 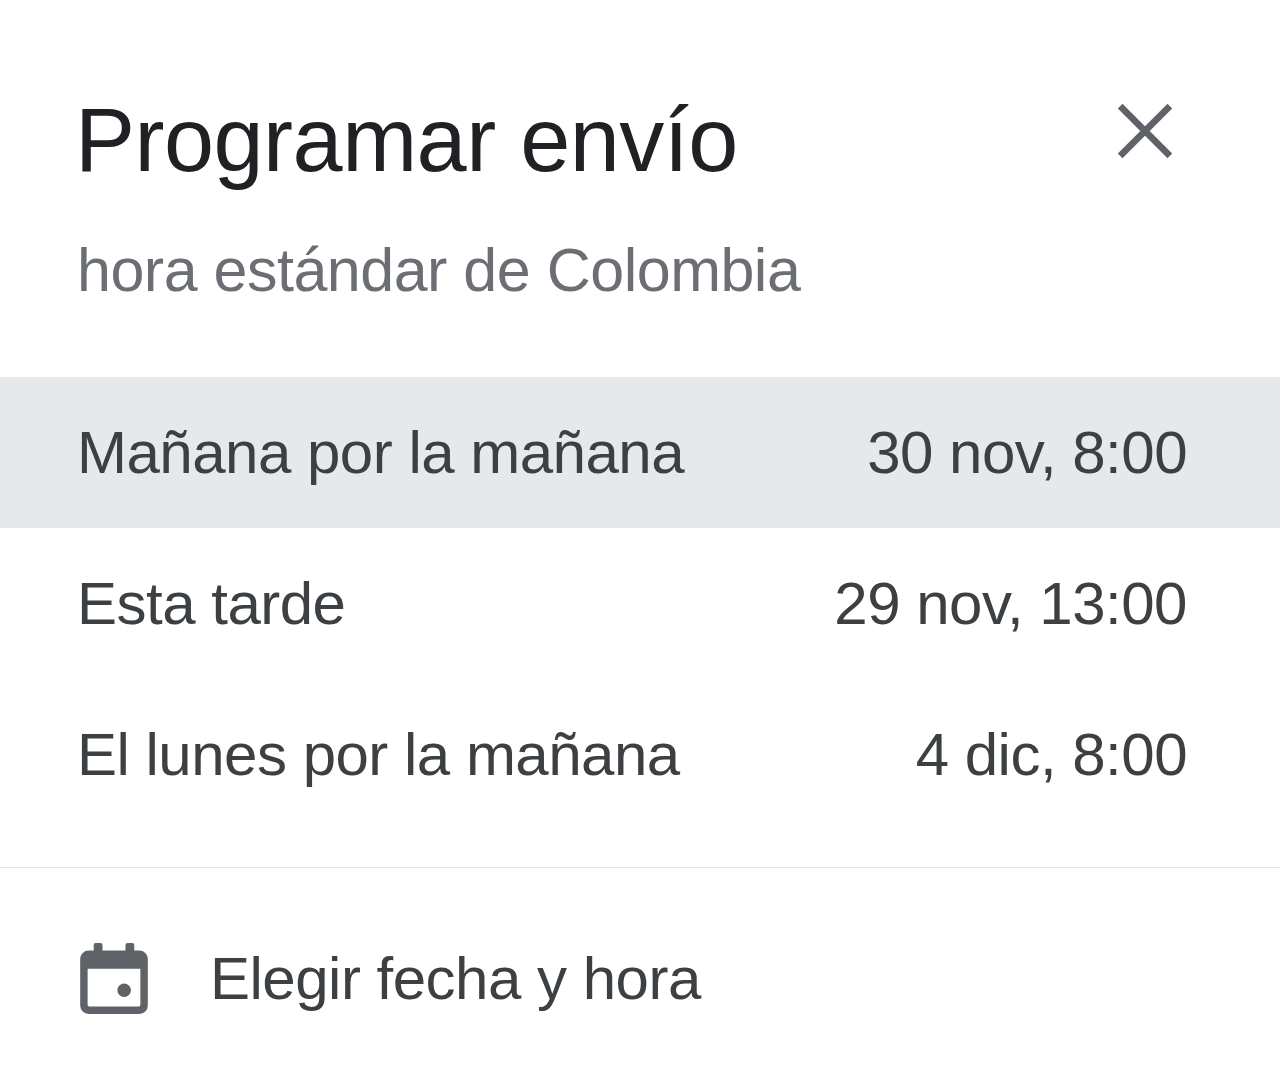 I want to click on calendar-icon, so click(x=114, y=978).